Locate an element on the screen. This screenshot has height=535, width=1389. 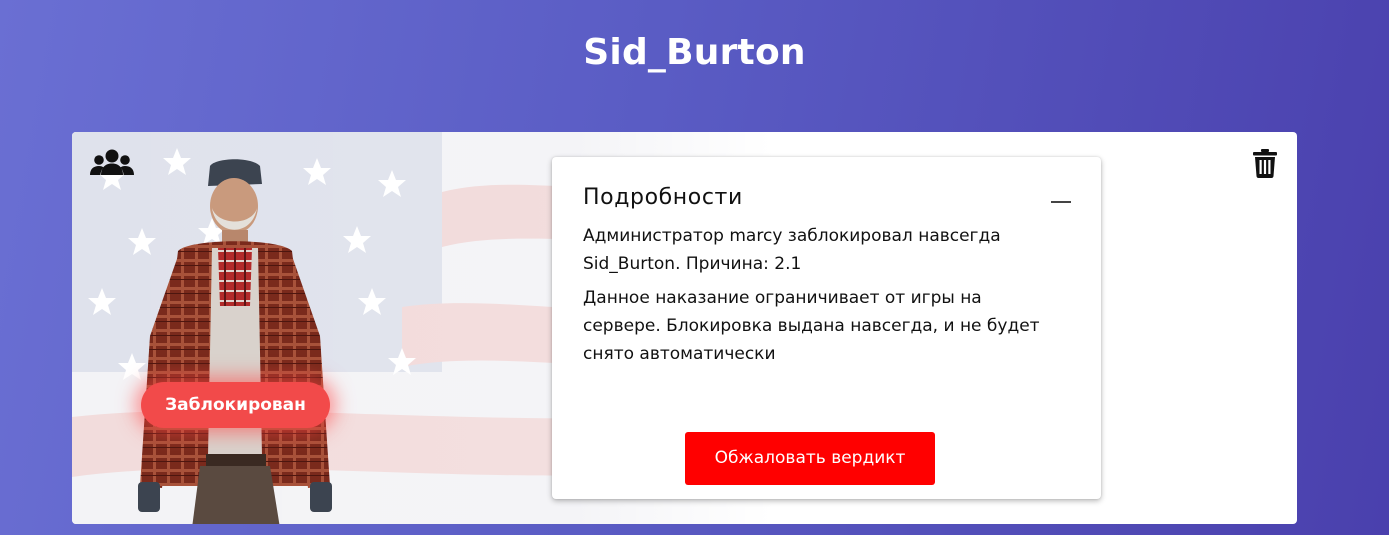
status-badge: Заблокирован is located at coordinates (235, 405).